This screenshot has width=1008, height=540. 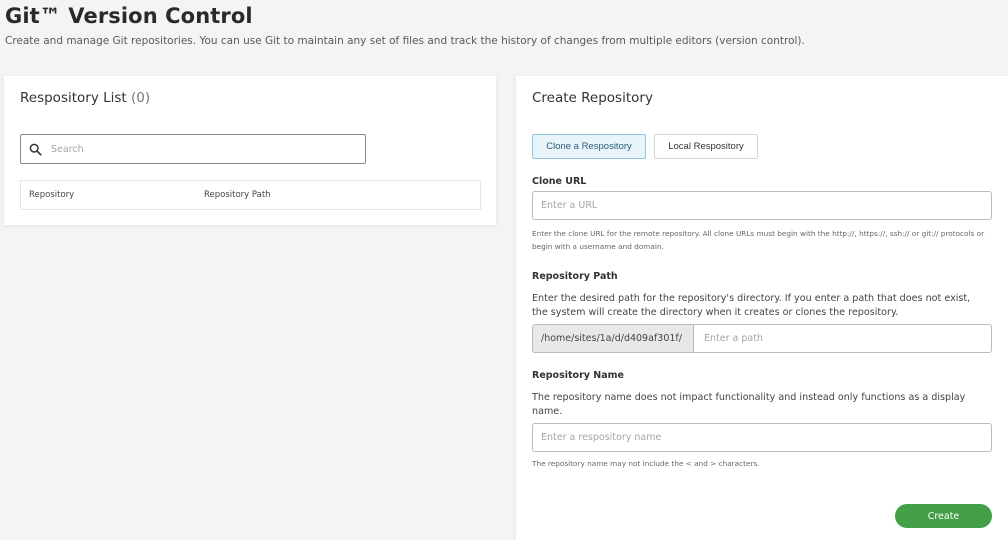 I want to click on local-repository-tab: Local Respository, so click(x=706, y=146).